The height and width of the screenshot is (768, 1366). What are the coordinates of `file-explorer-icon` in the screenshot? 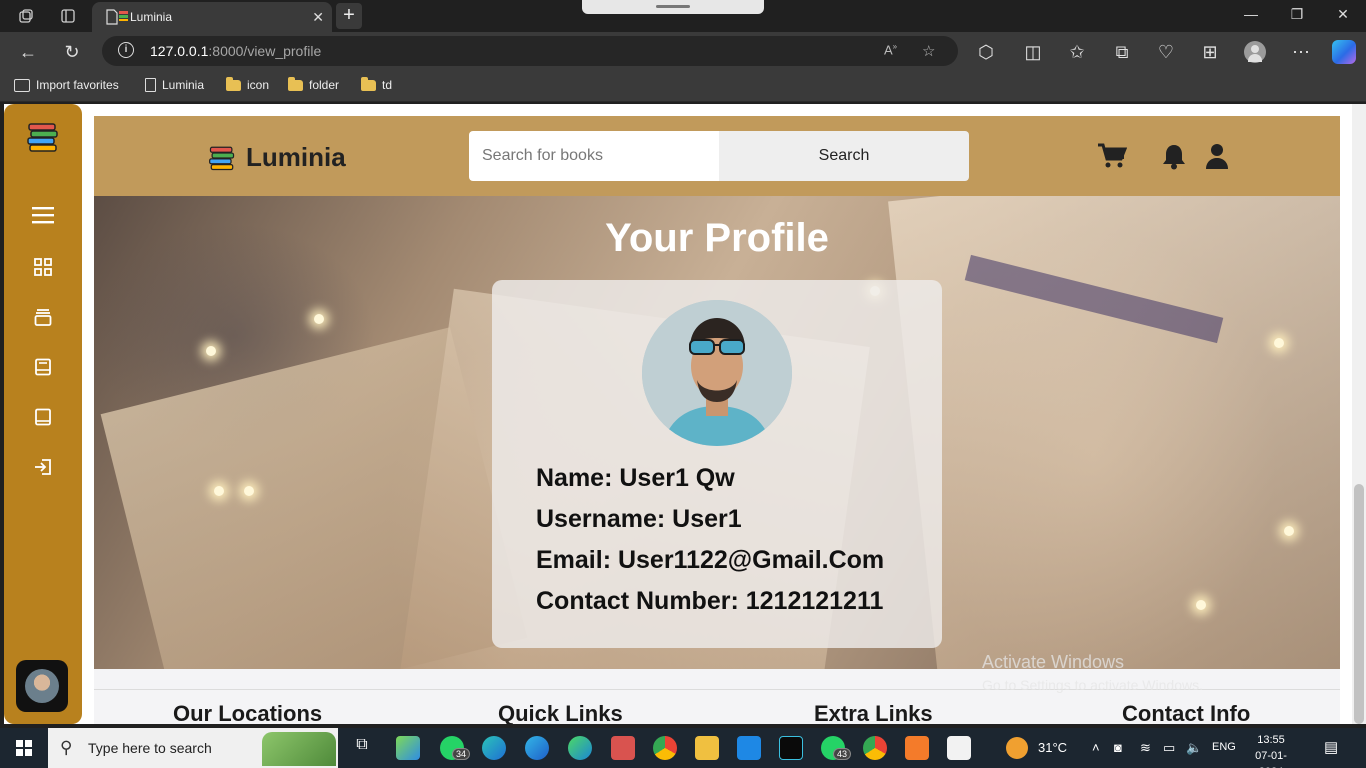 It's located at (707, 748).